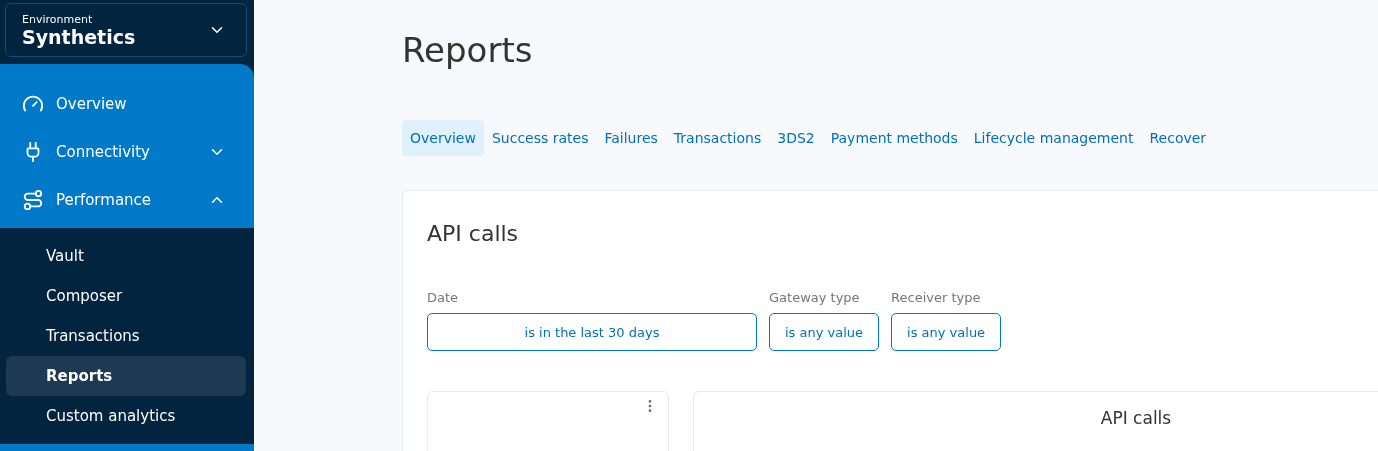  What do you see at coordinates (815, 297) in the screenshot?
I see `filter-label: Gateway type` at bounding box center [815, 297].